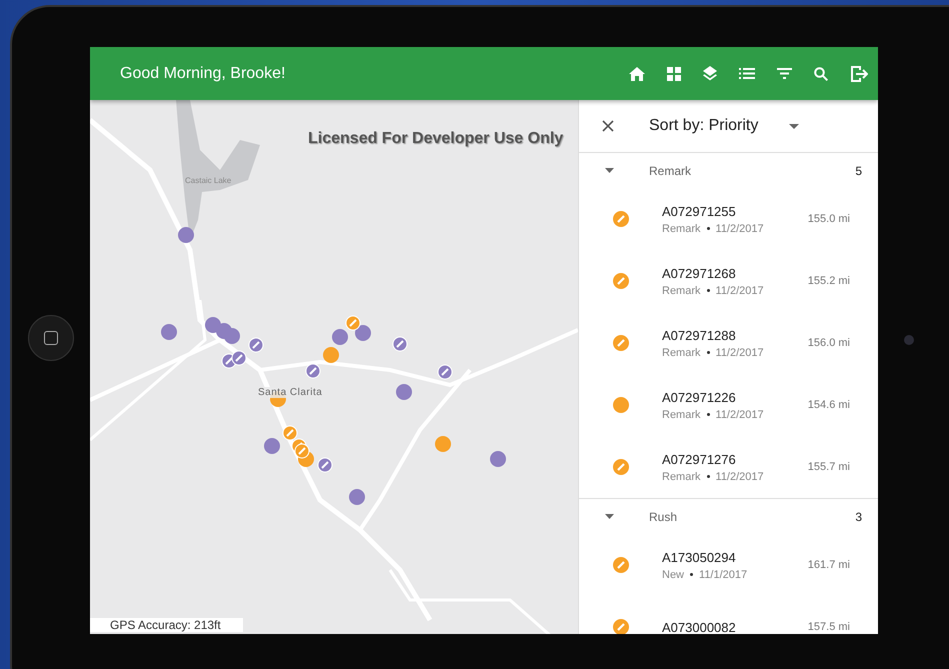  What do you see at coordinates (728, 281) in the screenshot?
I see `work-order-item: A072971268 Remark 11/2/2017 155.2 mi` at bounding box center [728, 281].